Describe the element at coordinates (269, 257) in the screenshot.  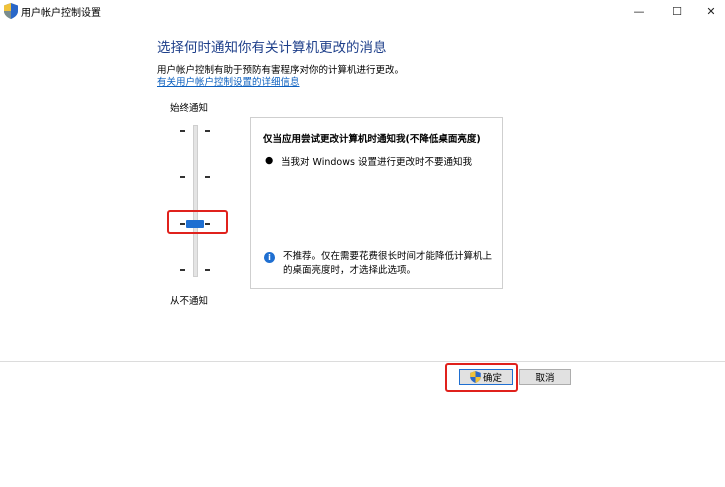
I see `info-icon: i` at that location.